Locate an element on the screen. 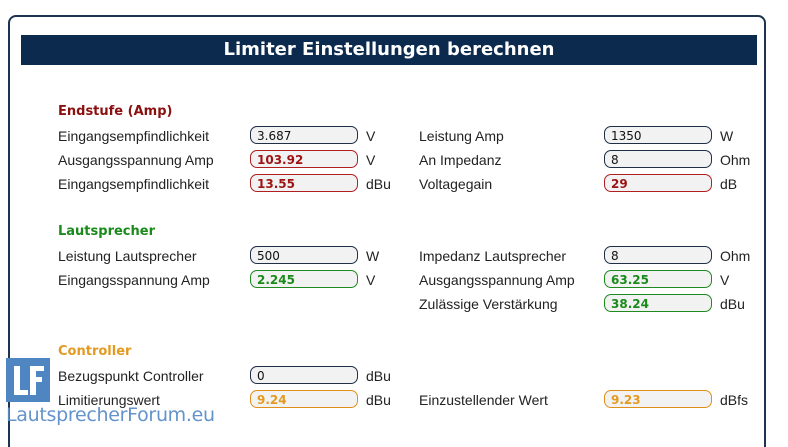 Image resolution: width=788 pixels, height=447 pixels. amp-section-title: Endstufe (Amp) is located at coordinates (115, 111).